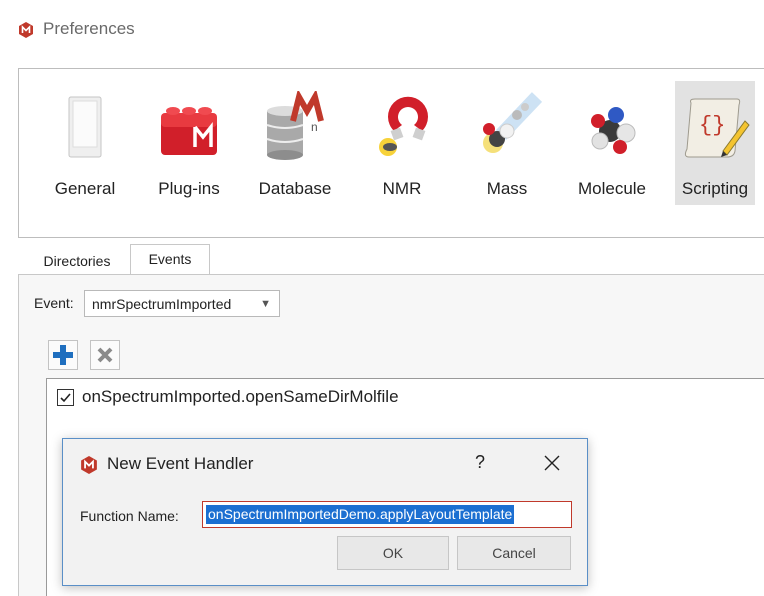 The width and height of the screenshot is (764, 596). I want to click on nmr-icon, so click(403, 126).